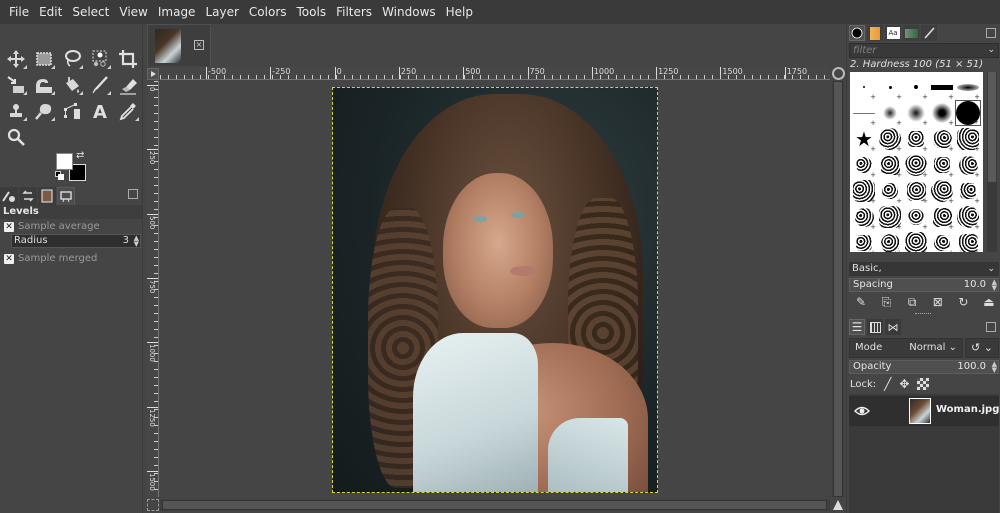  I want to click on tab-patterns, so click(875, 33).